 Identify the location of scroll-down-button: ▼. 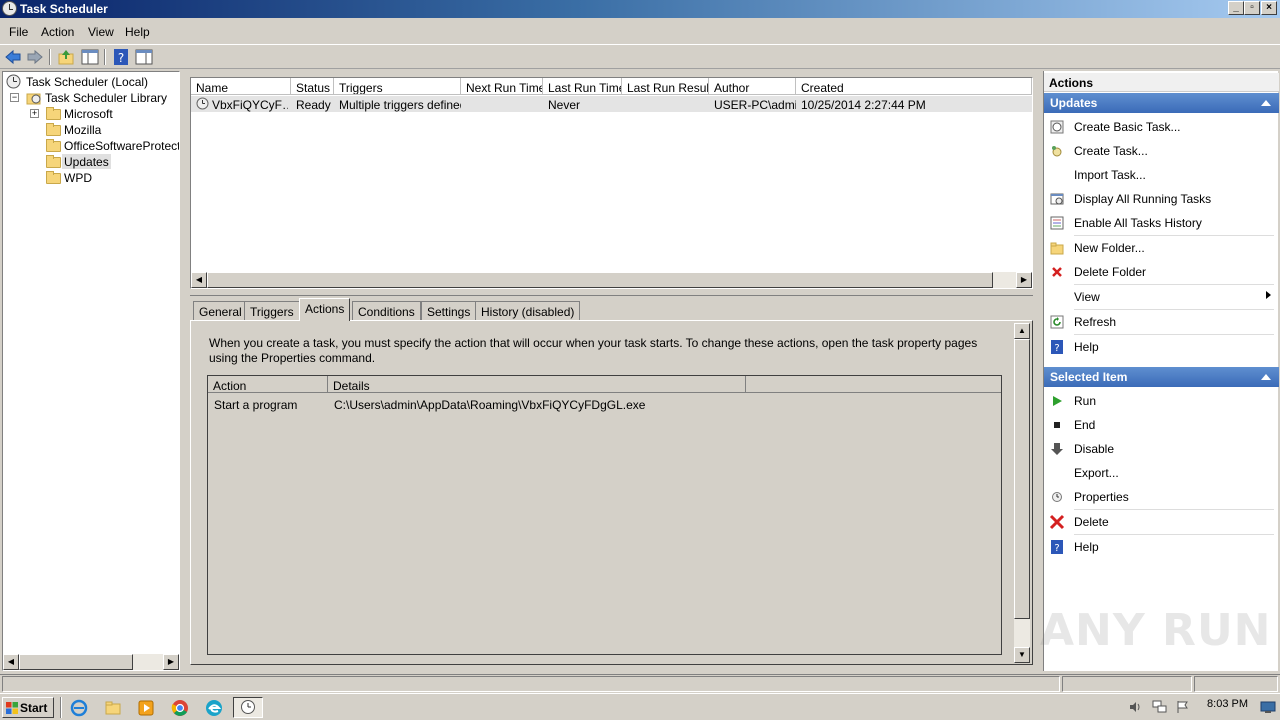
(1022, 655).